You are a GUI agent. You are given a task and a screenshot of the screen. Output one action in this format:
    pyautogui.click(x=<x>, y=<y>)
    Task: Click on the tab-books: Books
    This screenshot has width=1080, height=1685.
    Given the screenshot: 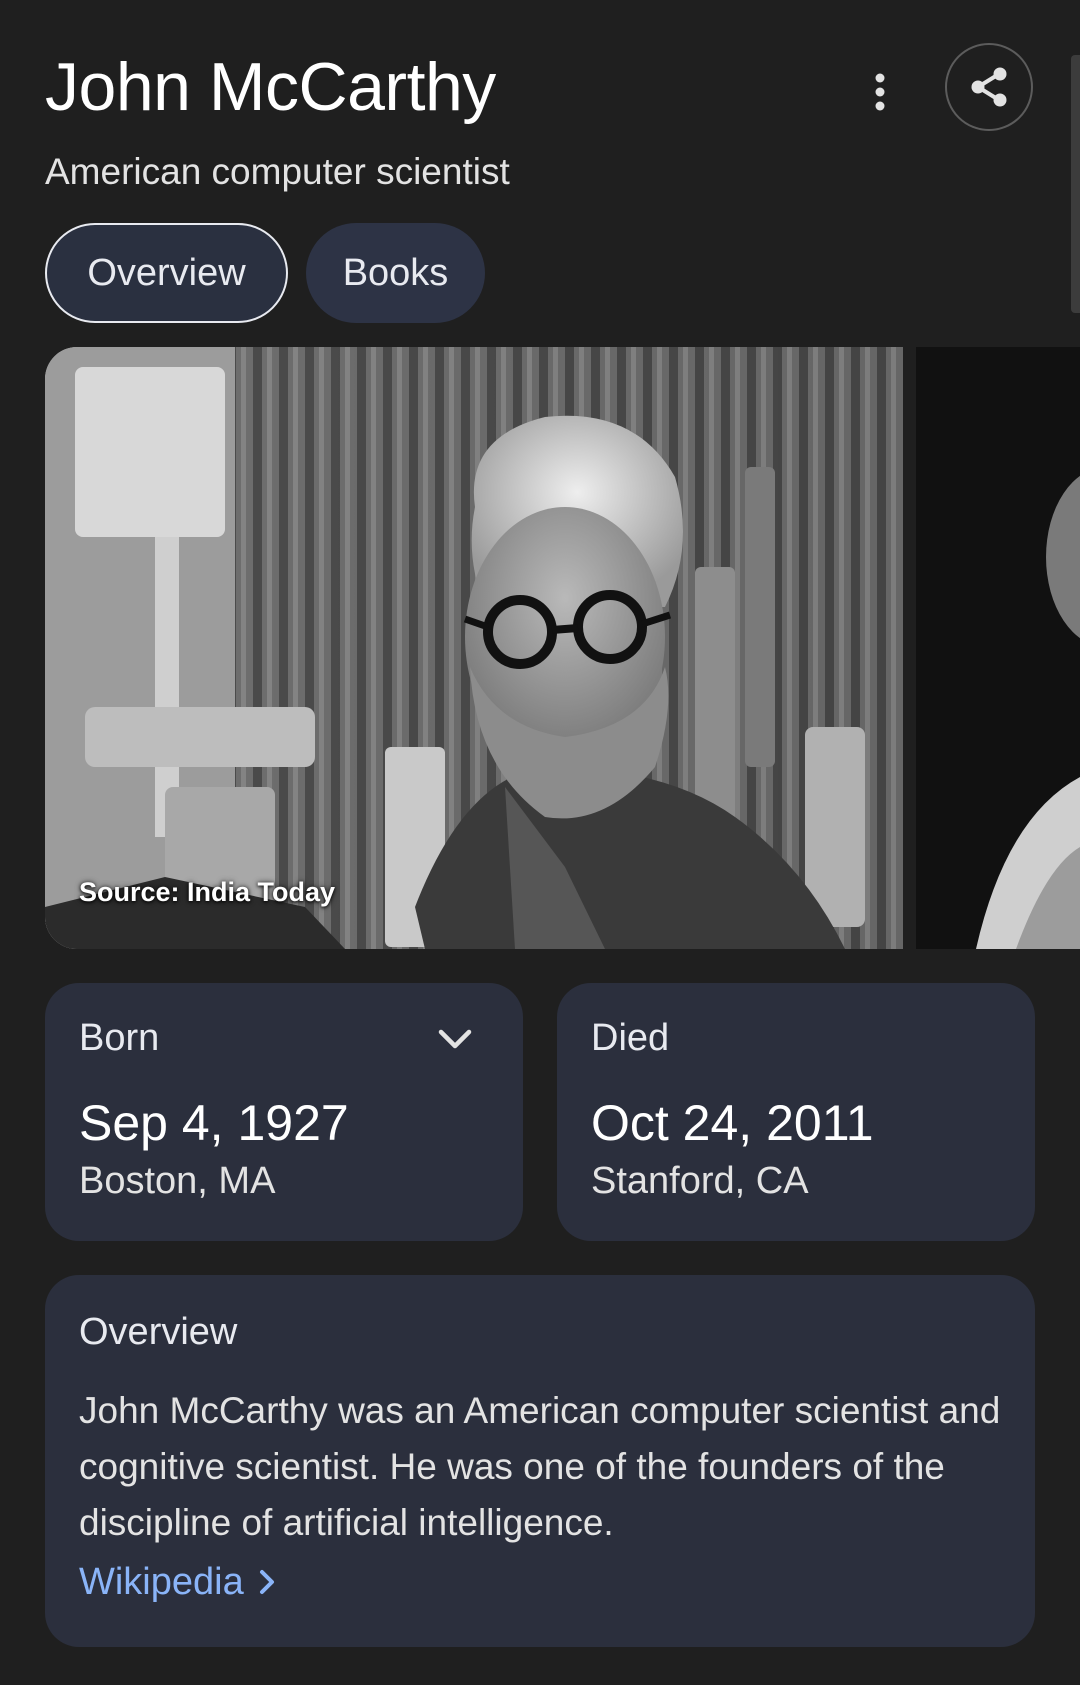 What is the action you would take?
    pyautogui.click(x=395, y=273)
    